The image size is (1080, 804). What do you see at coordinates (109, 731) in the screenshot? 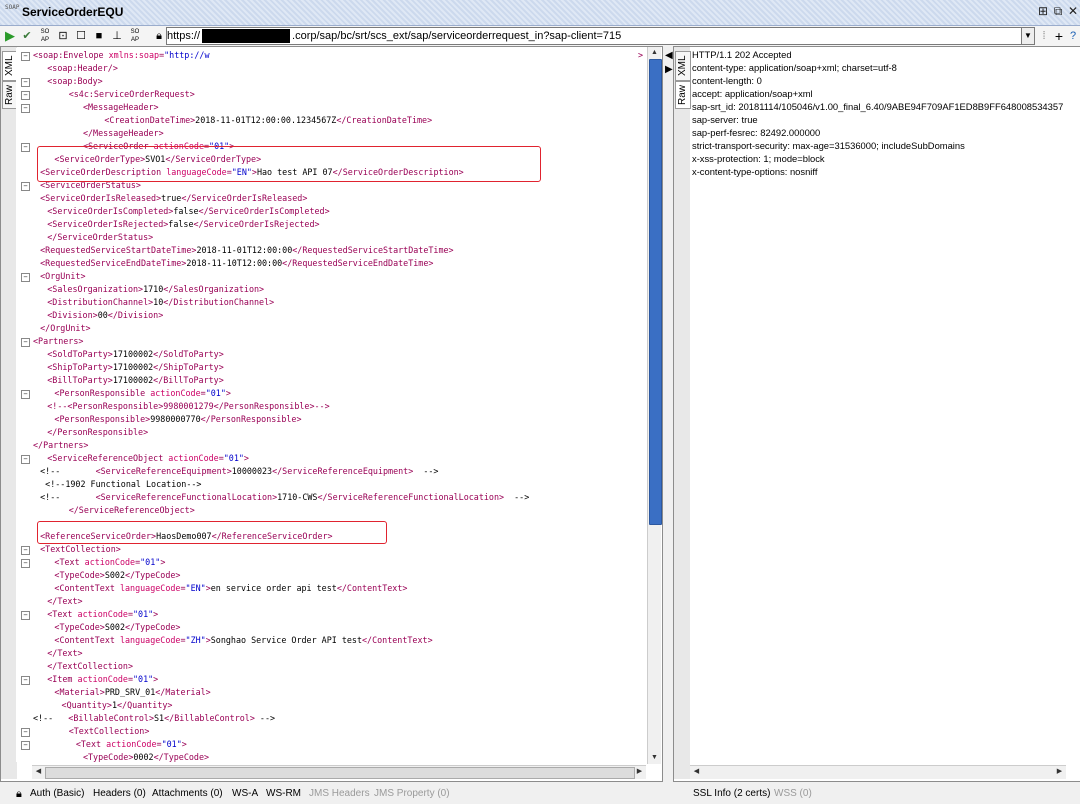
I see `xml-token: <TextCollection>` at bounding box center [109, 731].